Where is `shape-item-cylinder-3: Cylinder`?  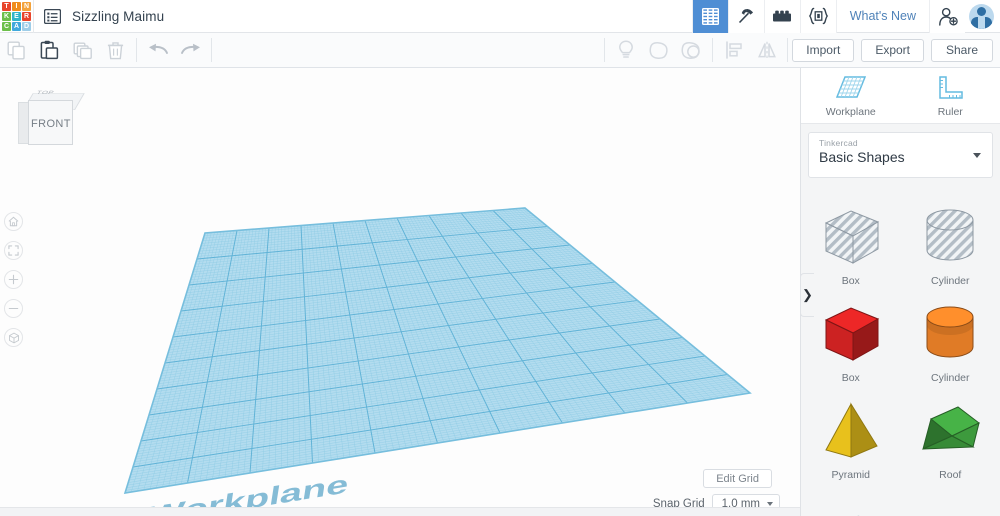
shape-item-cylinder-3: Cylinder is located at coordinates (950, 341).